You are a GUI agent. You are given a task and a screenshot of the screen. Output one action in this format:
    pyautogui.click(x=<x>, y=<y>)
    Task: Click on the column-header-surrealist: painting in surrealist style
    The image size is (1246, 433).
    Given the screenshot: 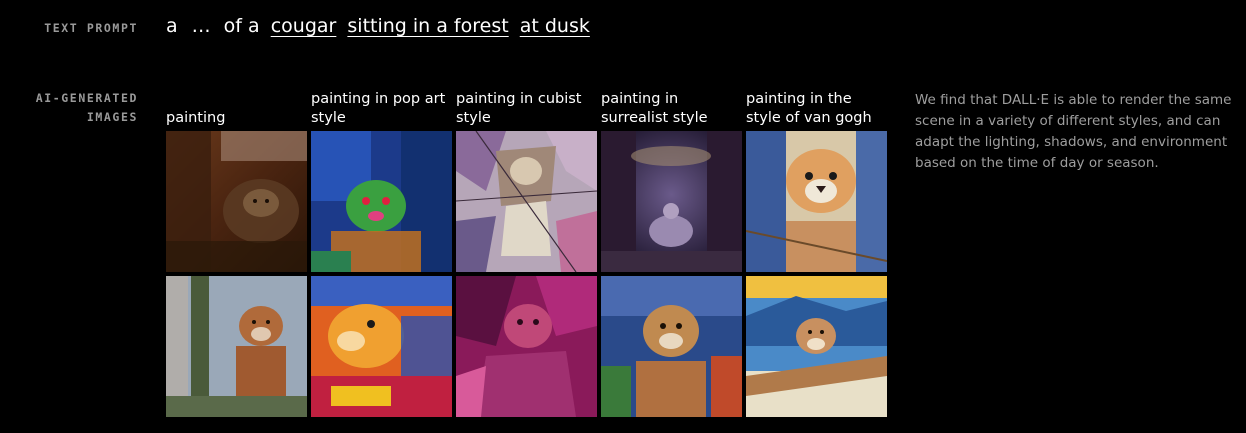 What is the action you would take?
    pyautogui.click(x=654, y=108)
    